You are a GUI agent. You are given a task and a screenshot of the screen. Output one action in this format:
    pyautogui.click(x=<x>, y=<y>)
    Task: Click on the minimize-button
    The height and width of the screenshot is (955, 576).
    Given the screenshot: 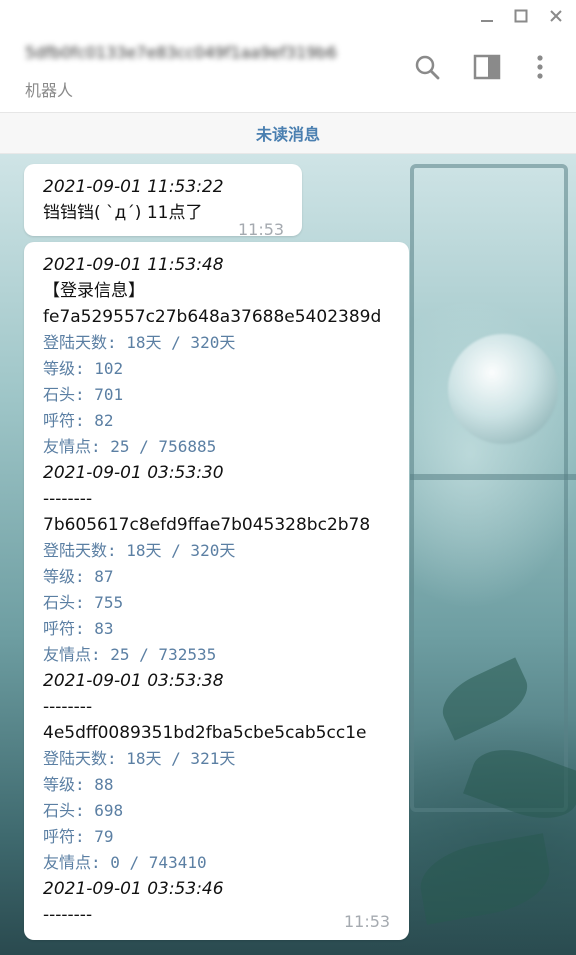 What is the action you would take?
    pyautogui.click(x=487, y=16)
    